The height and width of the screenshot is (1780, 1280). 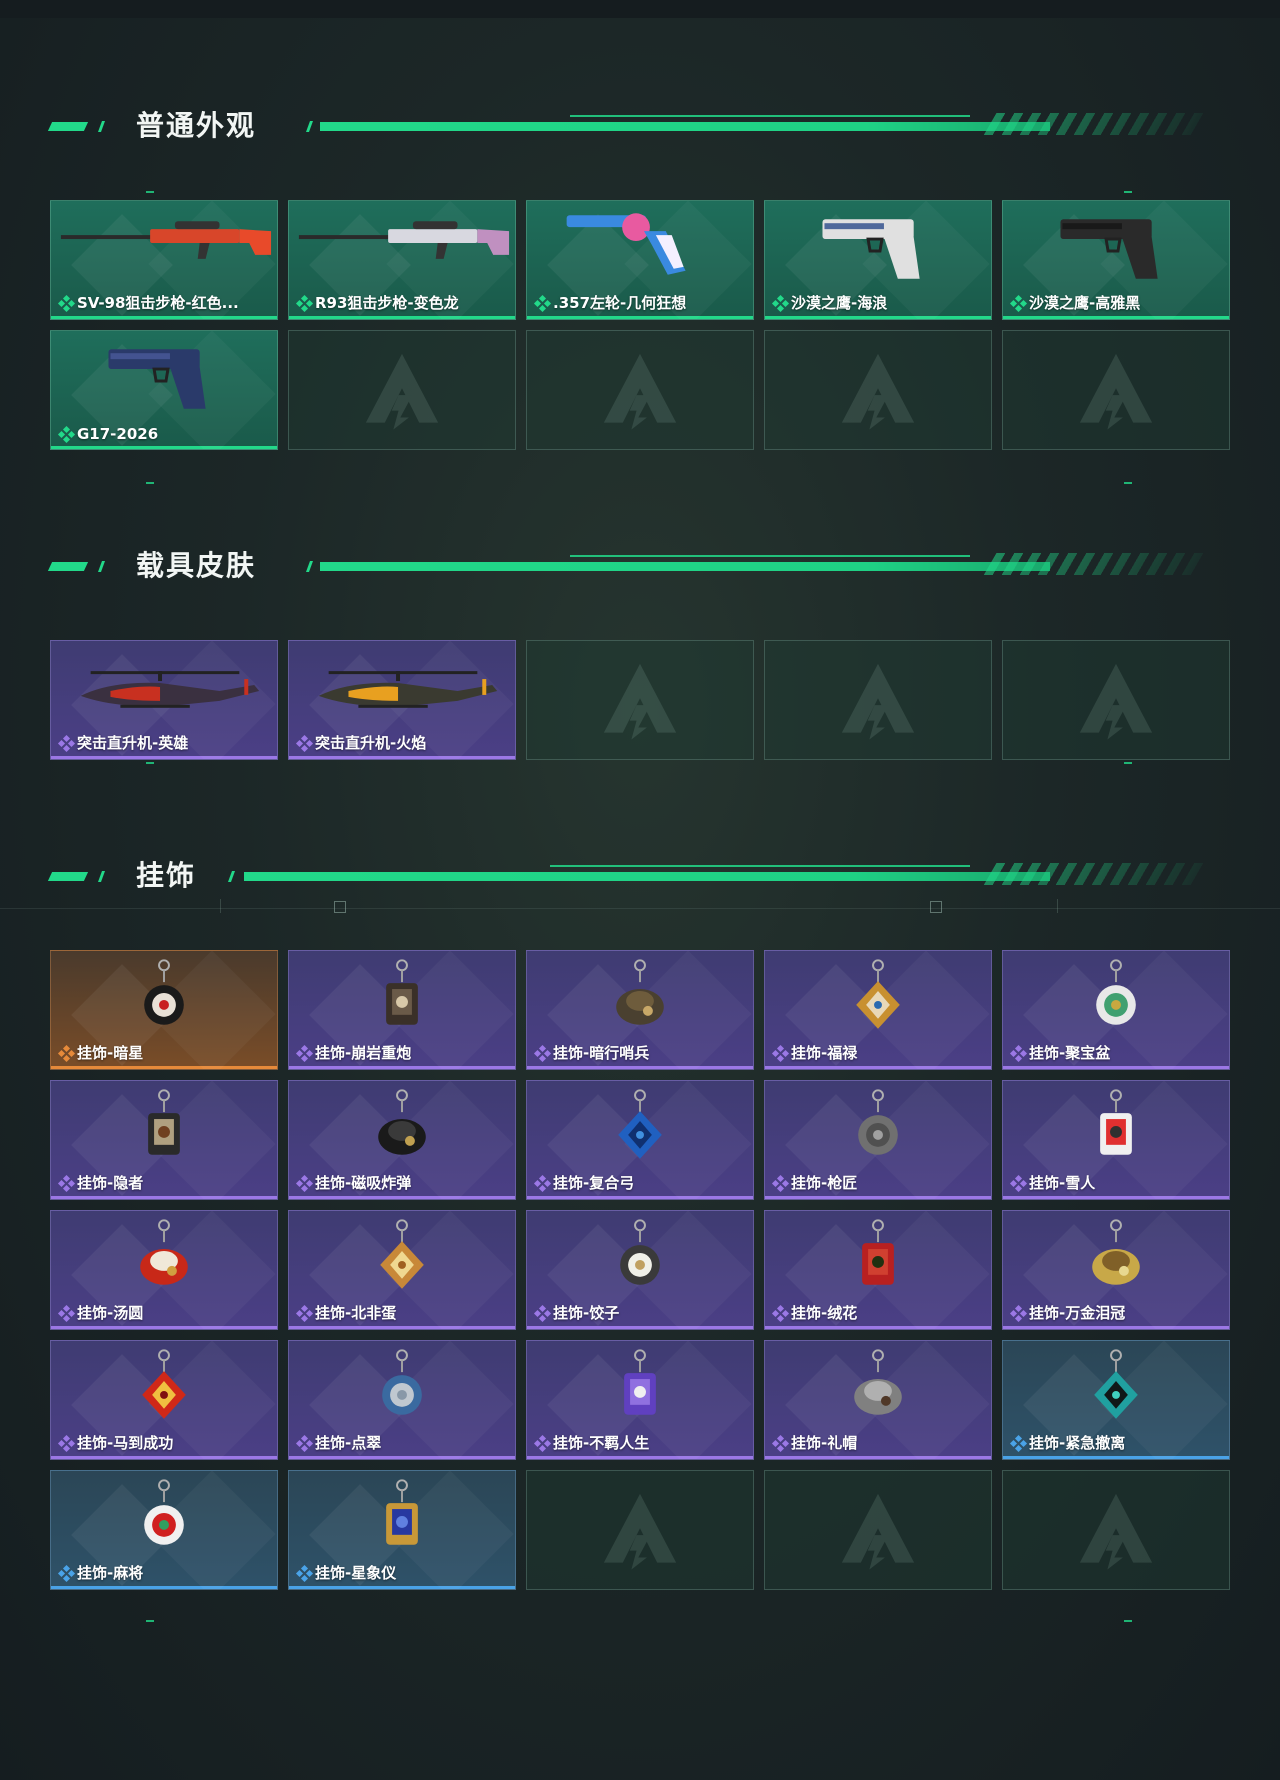 I want to click on charm-card: 挂饰-星象仪, so click(x=402, y=1530).